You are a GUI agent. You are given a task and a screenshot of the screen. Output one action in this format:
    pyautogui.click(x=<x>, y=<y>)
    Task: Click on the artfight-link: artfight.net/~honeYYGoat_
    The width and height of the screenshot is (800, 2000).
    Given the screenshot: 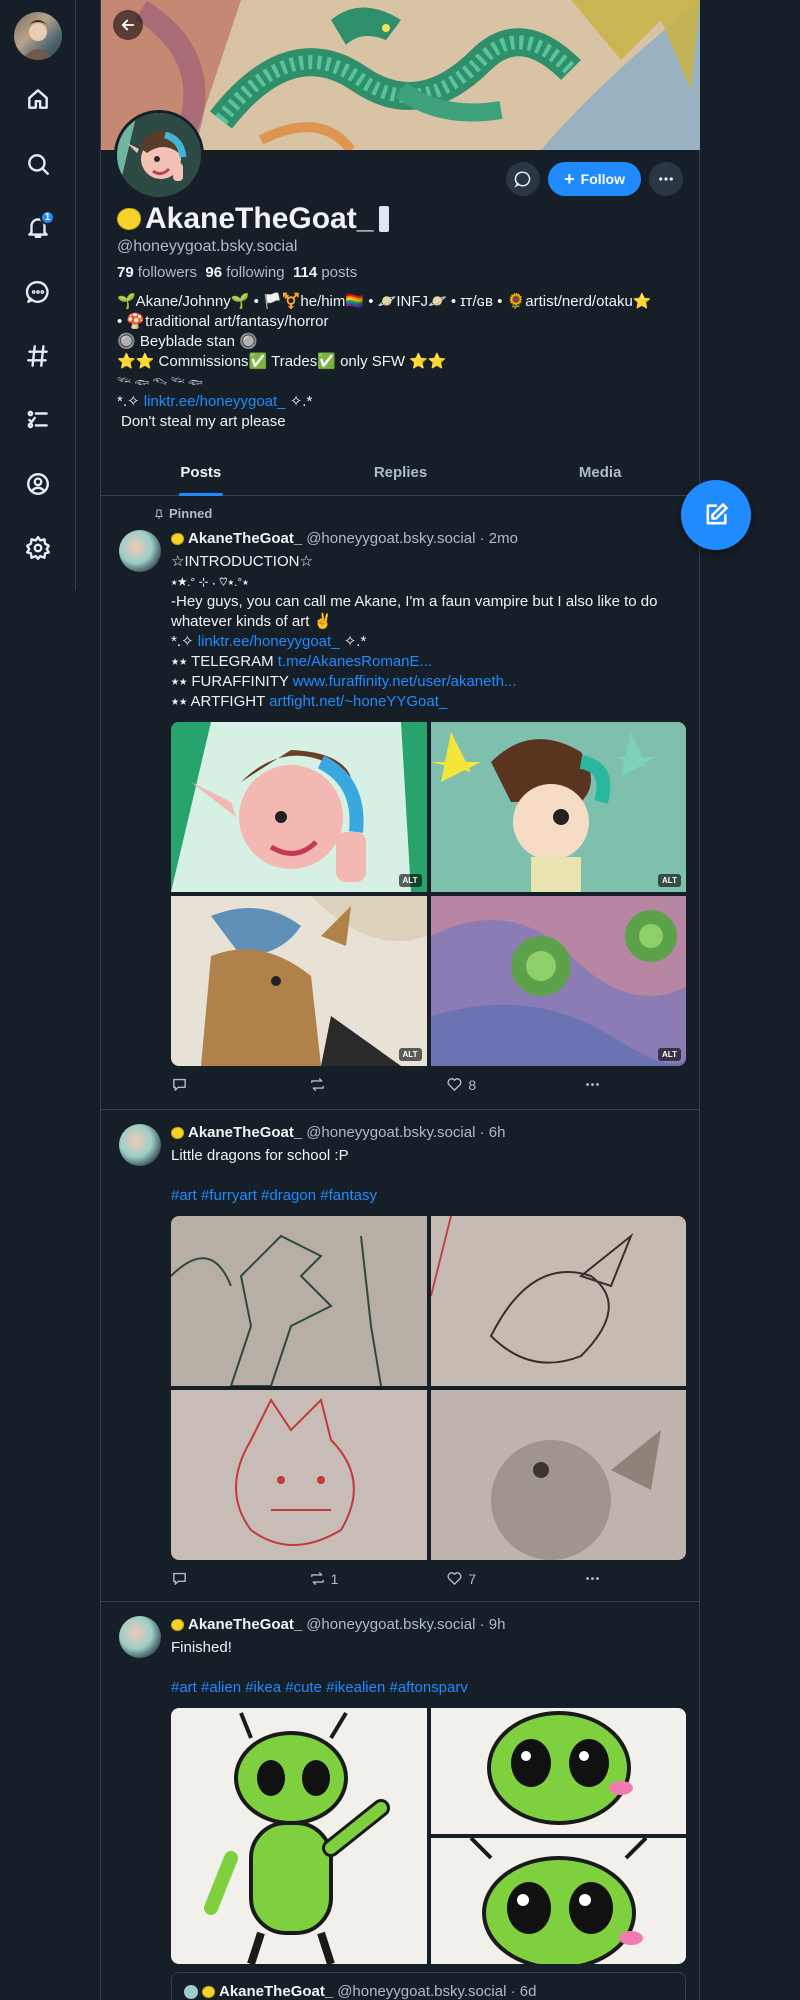 What is the action you would take?
    pyautogui.click(x=358, y=701)
    